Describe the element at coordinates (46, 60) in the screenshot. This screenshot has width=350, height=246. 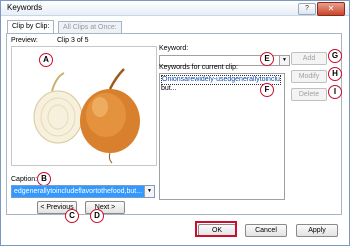
I see `callout-a: A` at that location.